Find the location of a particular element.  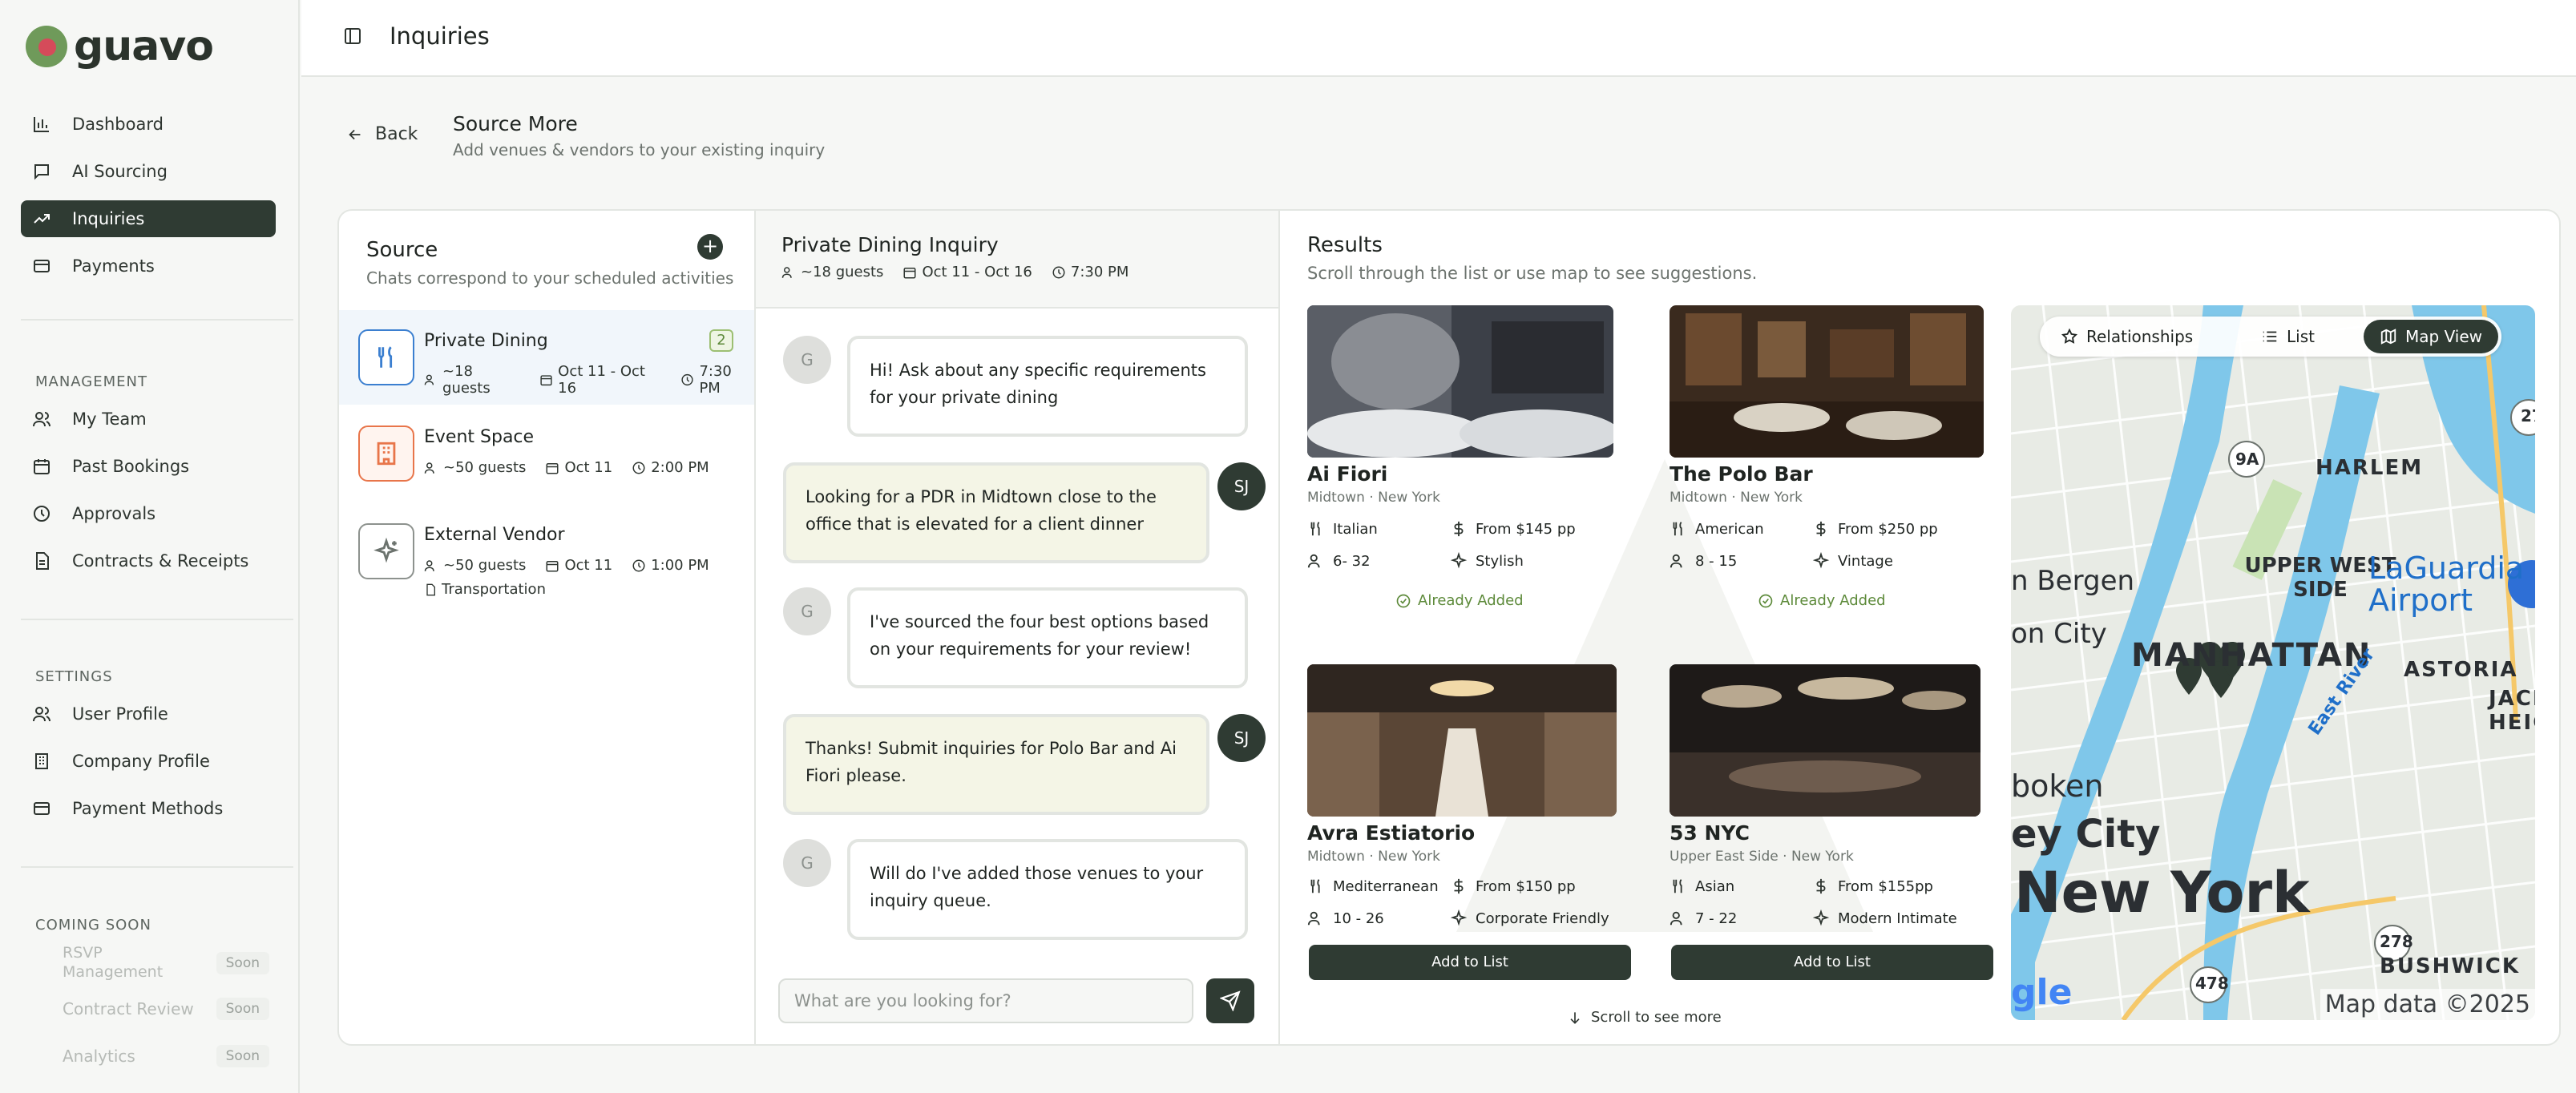

back-label: Back is located at coordinates (397, 134).